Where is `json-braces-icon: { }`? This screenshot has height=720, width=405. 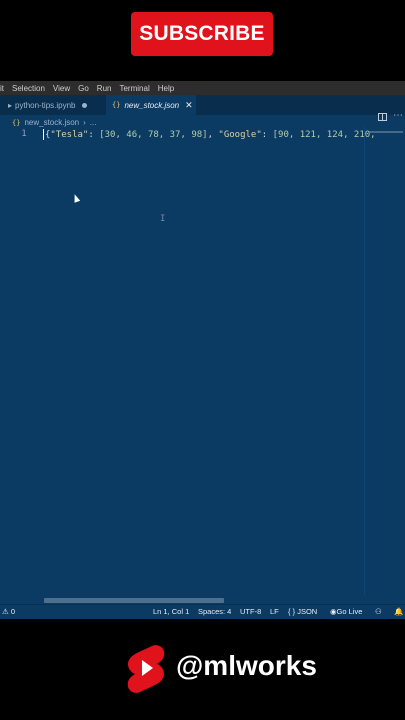 json-braces-icon: { } is located at coordinates (292, 611).